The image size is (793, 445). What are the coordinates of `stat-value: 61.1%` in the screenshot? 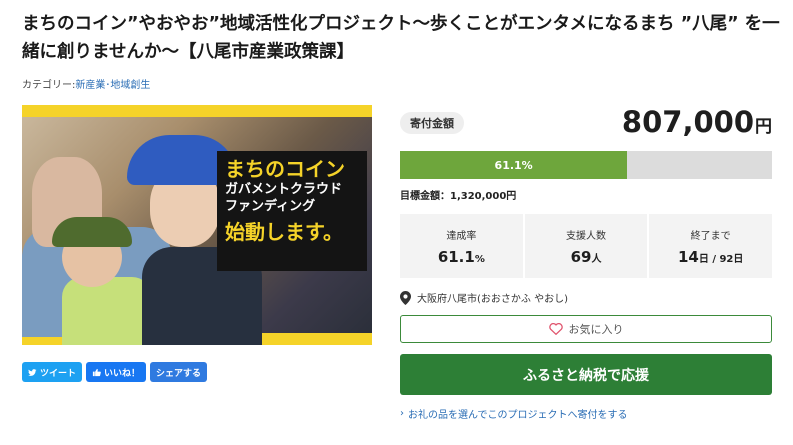 It's located at (461, 256).